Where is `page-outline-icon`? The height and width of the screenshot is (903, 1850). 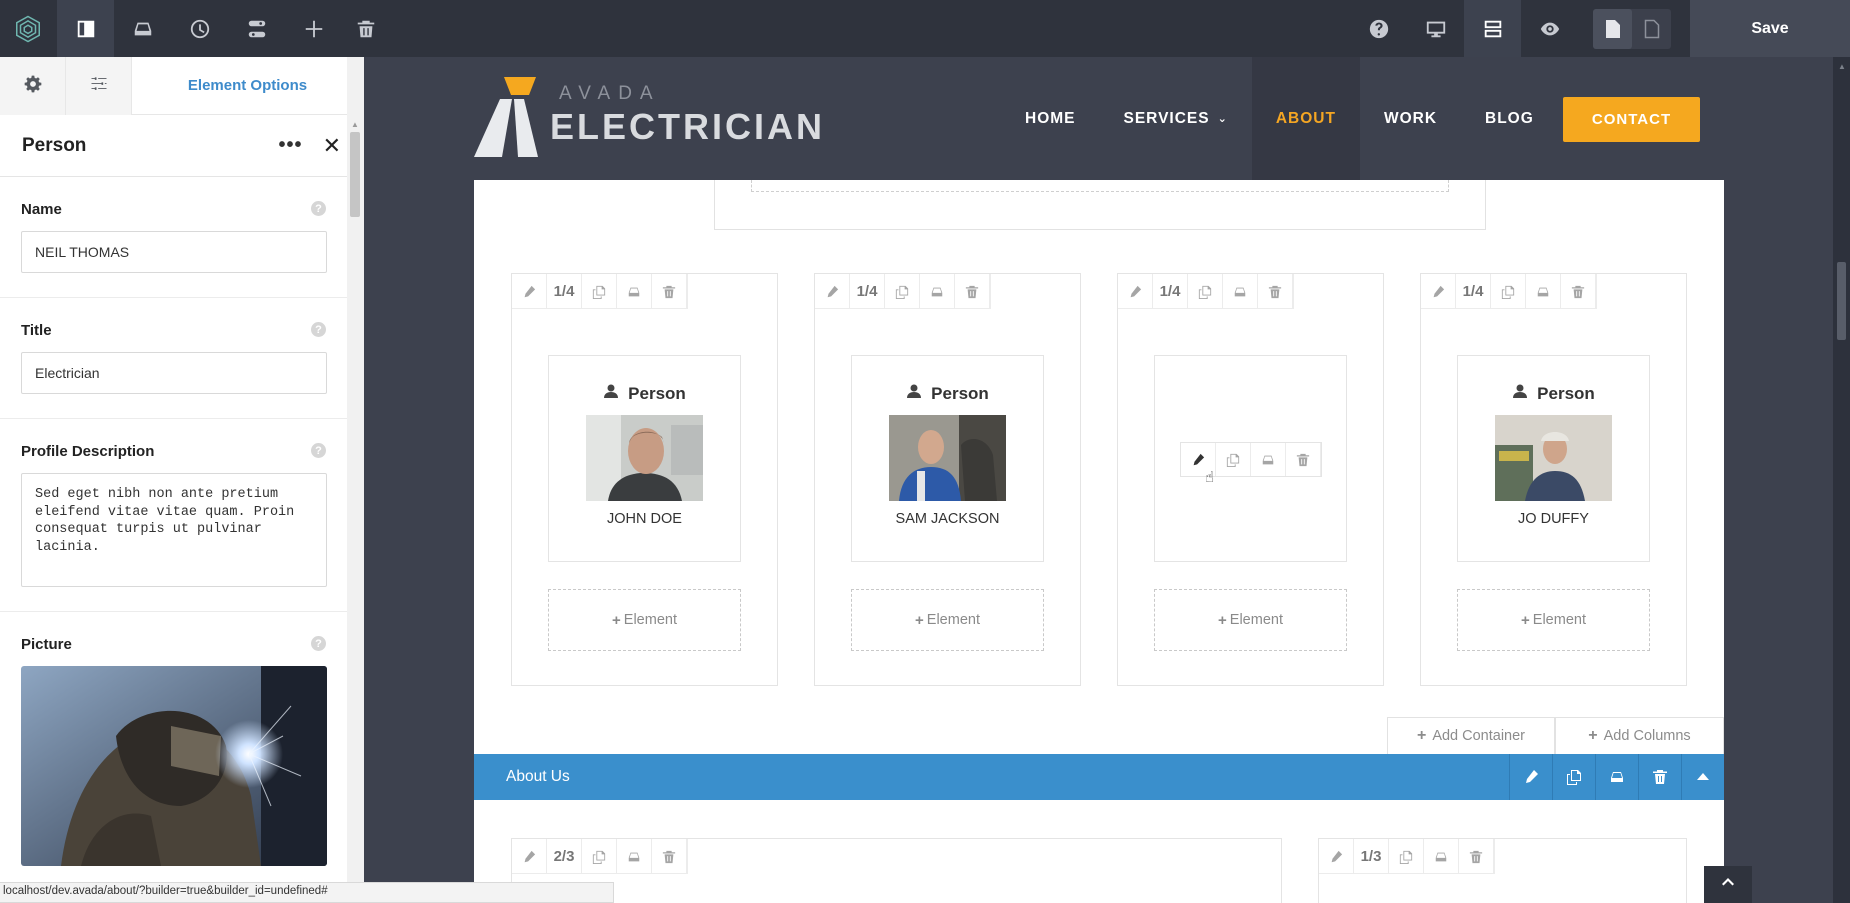 page-outline-icon is located at coordinates (1651, 29).